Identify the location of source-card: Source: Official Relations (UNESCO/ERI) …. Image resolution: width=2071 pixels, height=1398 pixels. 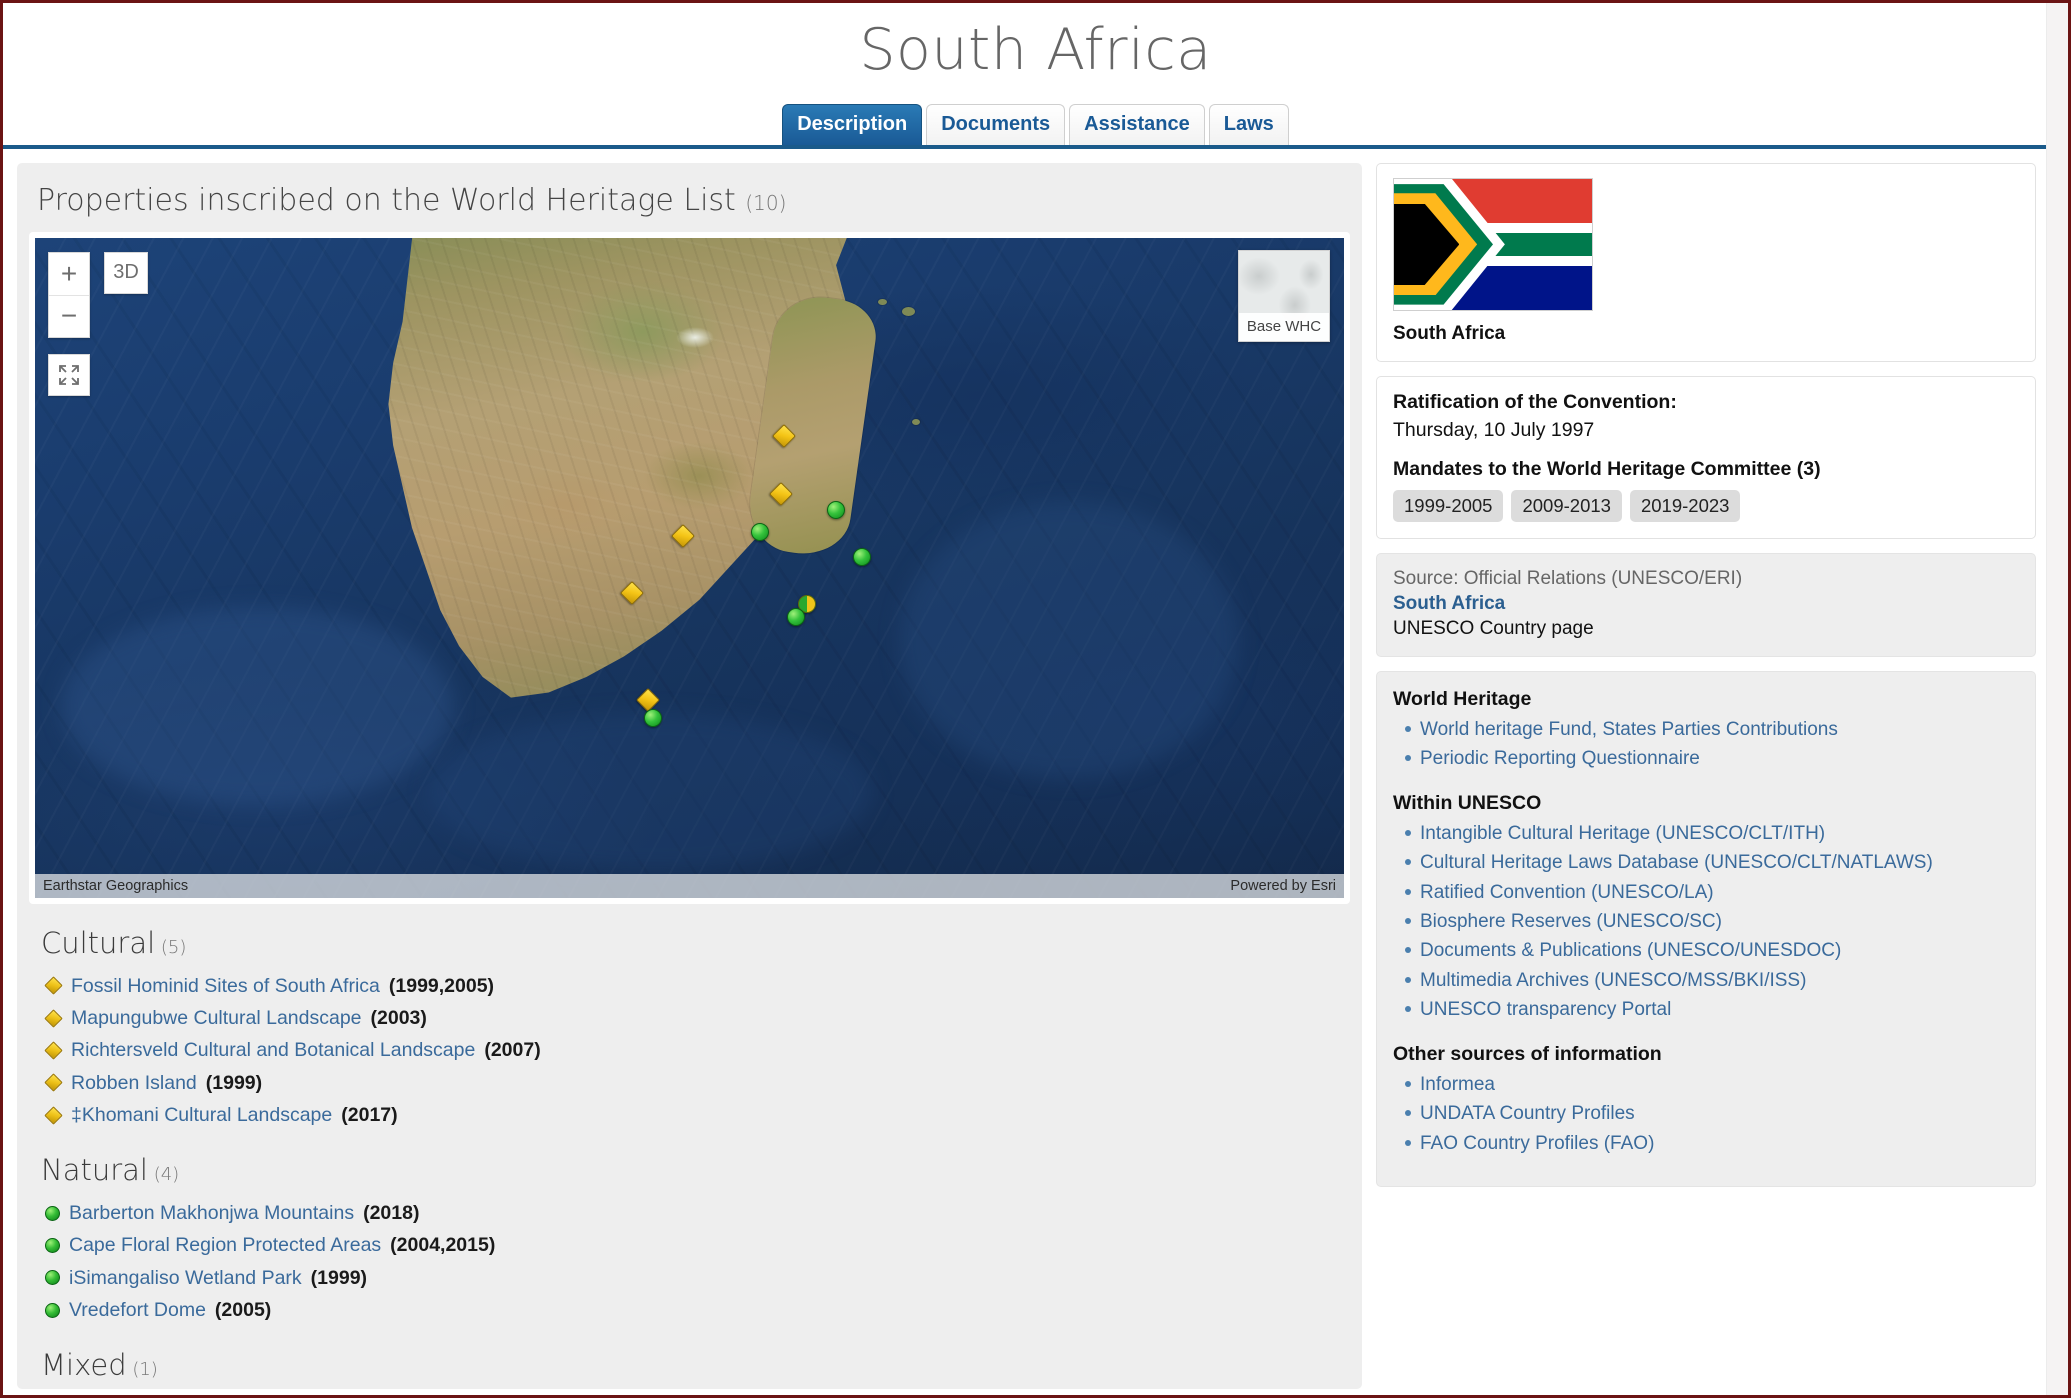
(1706, 604).